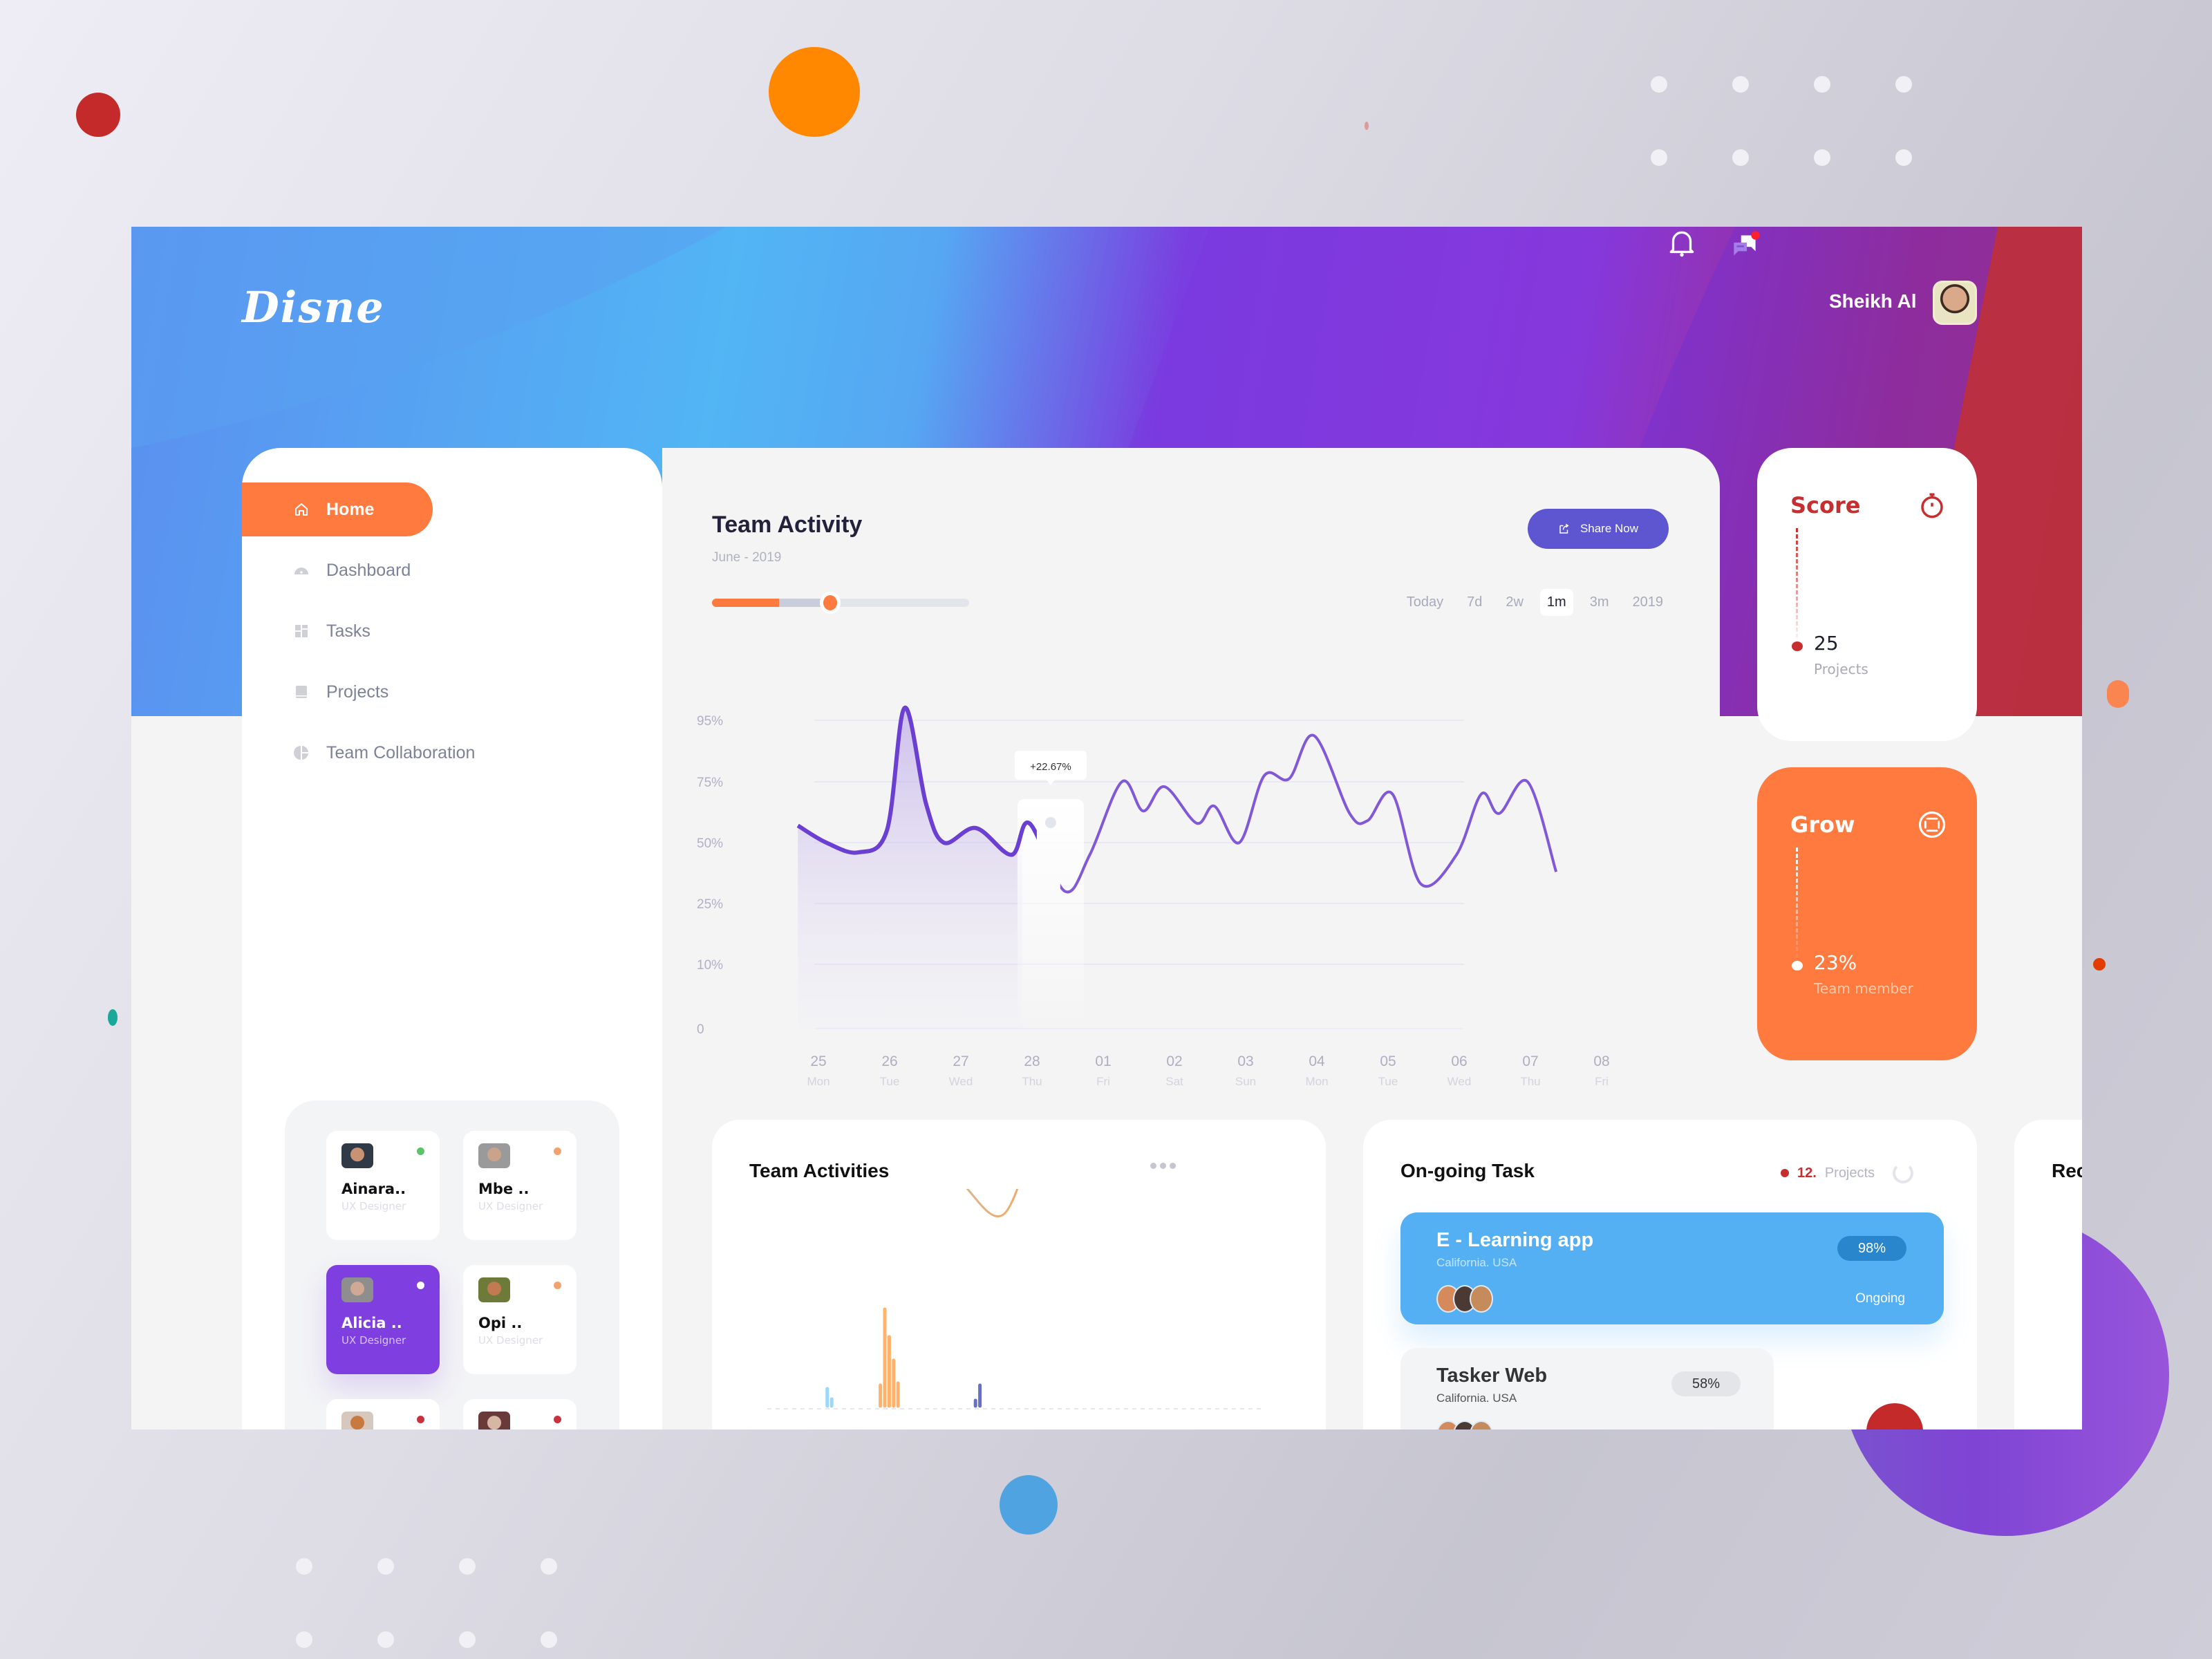 The width and height of the screenshot is (2212, 1659). I want to click on team-member-card: Alicia .. UX Designer, so click(383, 1319).